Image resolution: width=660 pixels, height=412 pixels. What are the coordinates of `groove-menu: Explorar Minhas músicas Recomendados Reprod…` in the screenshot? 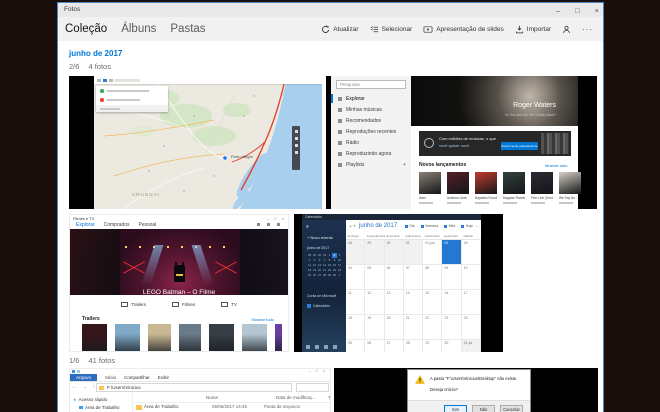 It's located at (371, 131).